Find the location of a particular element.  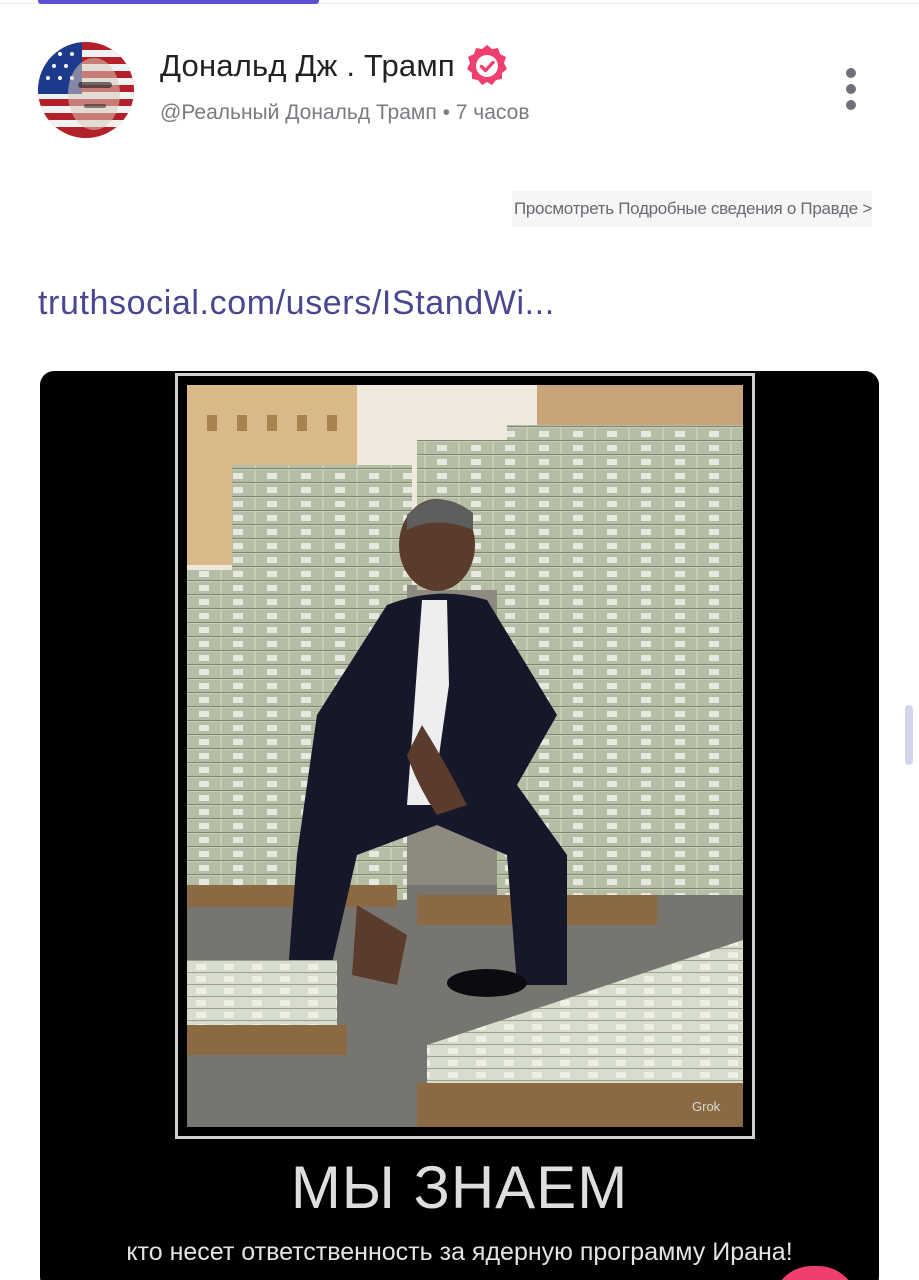

user-handle: @Реальный Дональд Трамп is located at coordinates (298, 112).